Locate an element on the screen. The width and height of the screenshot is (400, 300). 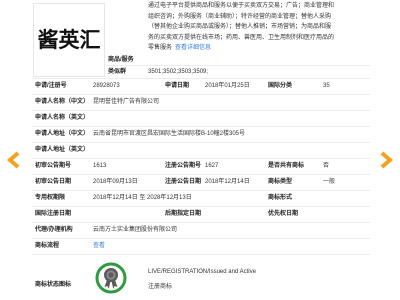
prelim-date-value: 2018年09月13日 is located at coordinates (115, 182).